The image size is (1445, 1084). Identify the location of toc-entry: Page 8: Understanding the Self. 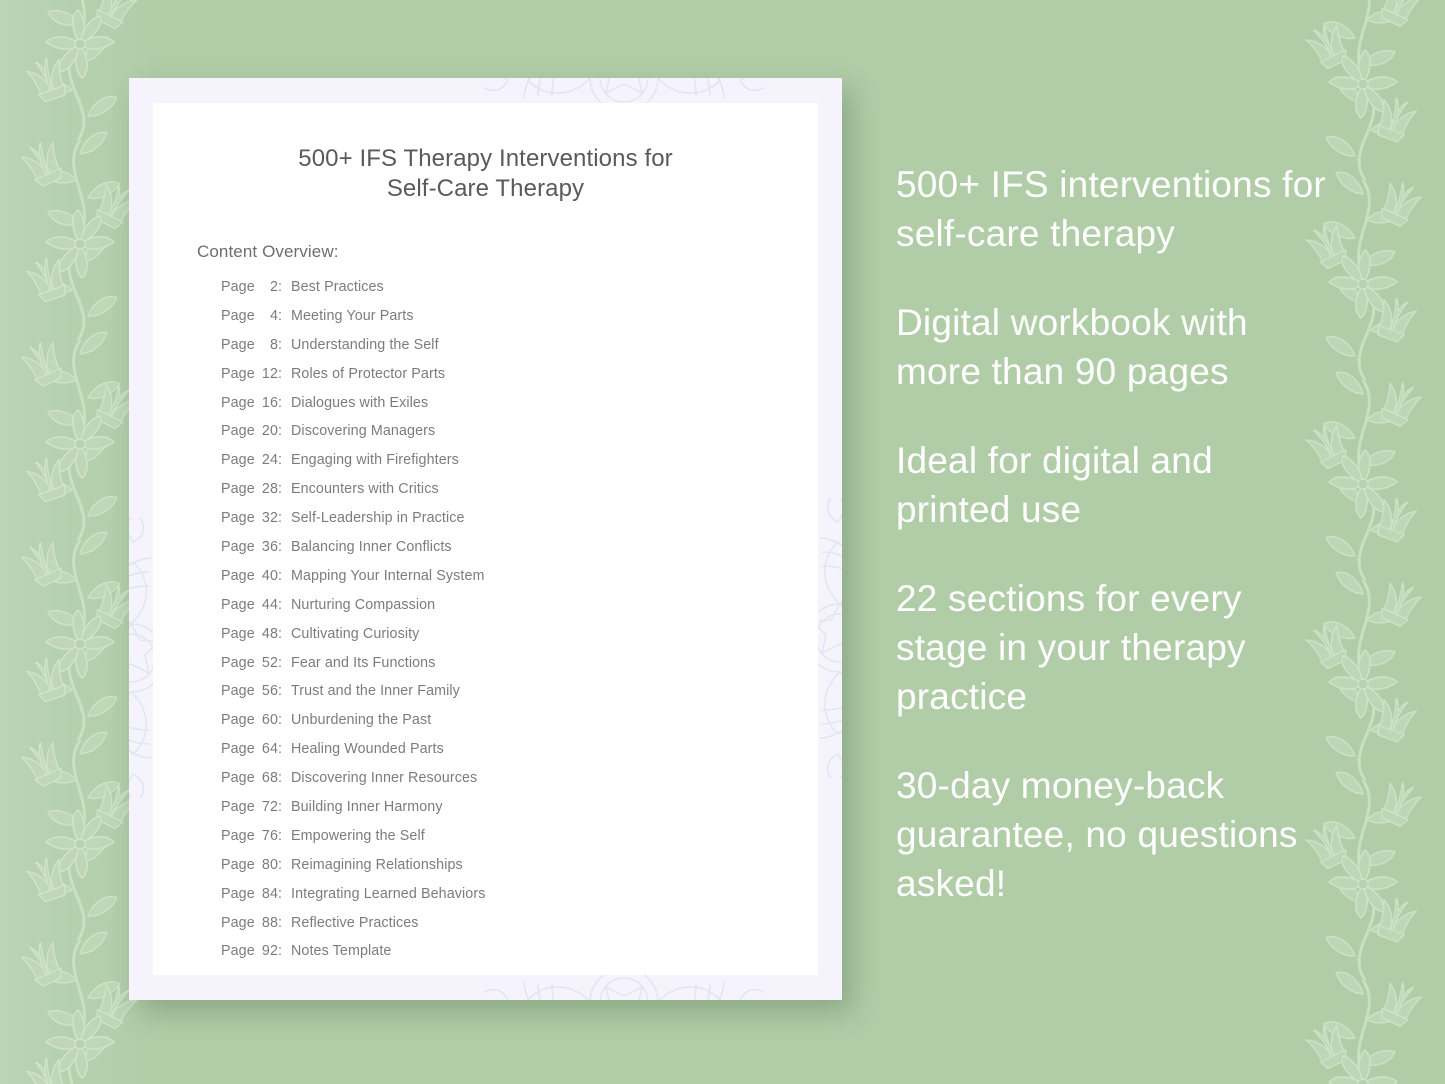
(511, 351).